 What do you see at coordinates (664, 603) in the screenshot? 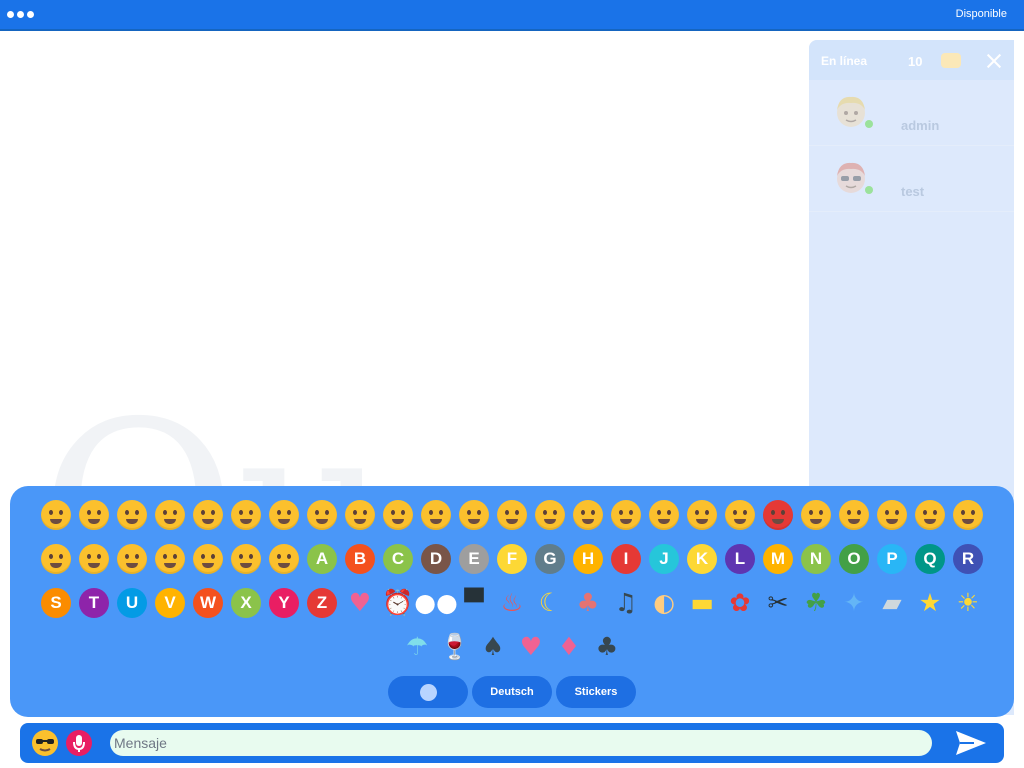
I see `emoji-palette-icon: ◐` at bounding box center [664, 603].